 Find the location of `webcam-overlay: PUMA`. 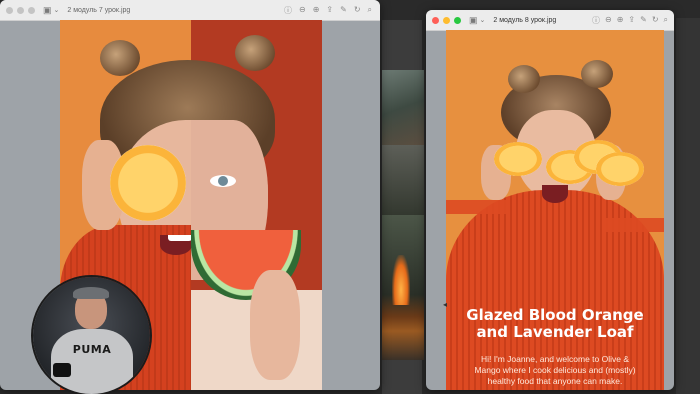

webcam-overlay: PUMA is located at coordinates (91, 335).